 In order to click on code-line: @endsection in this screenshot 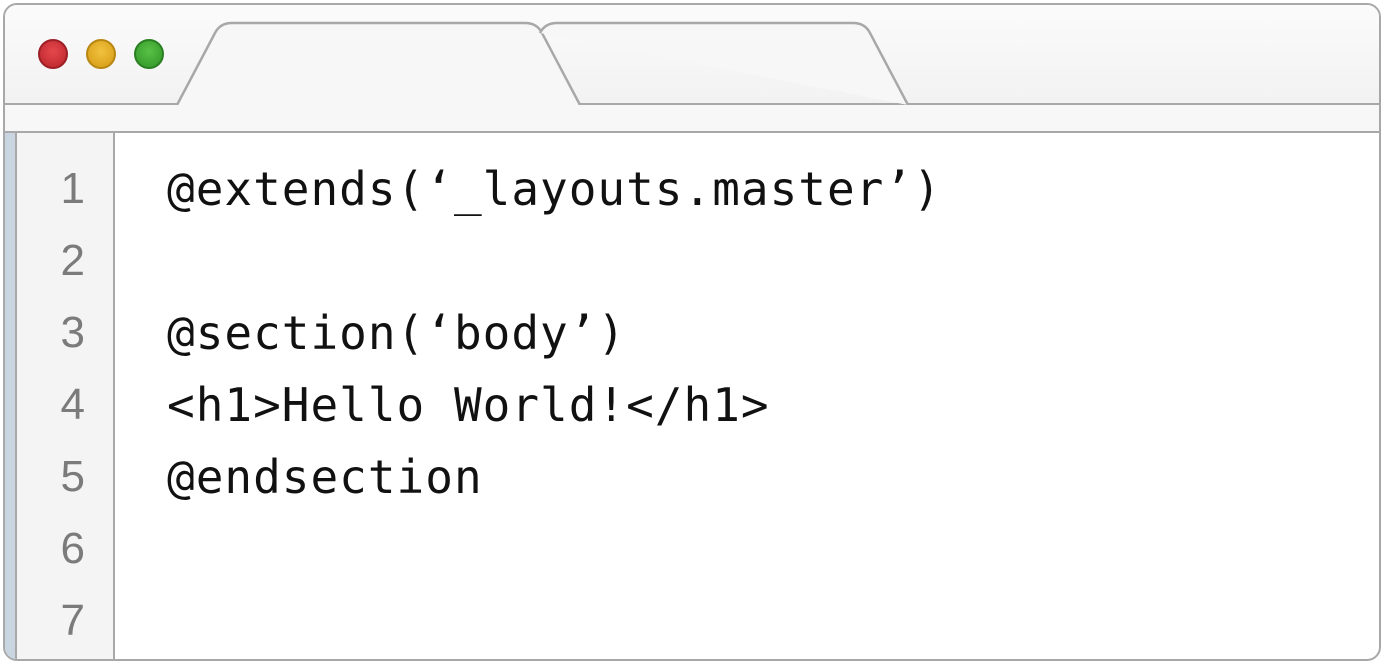, I will do `click(554, 477)`.